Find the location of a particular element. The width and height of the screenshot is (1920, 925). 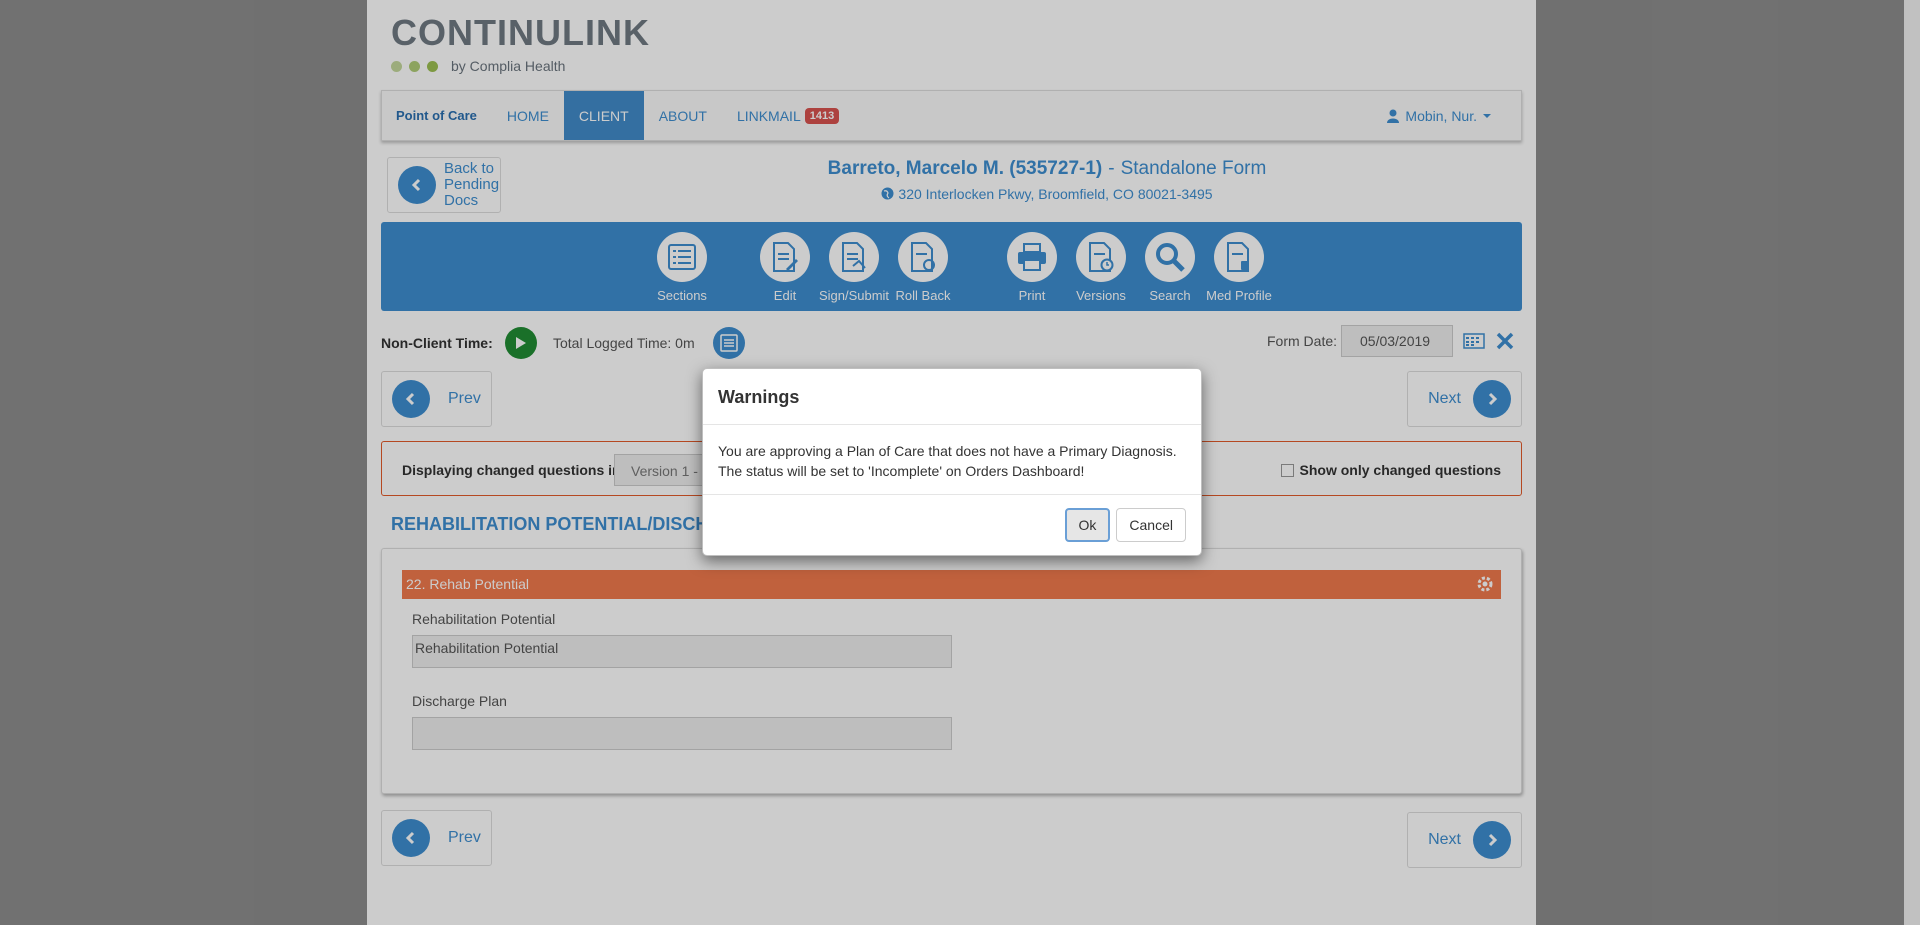

dialog-footer: Ok Cancel is located at coordinates (952, 525).